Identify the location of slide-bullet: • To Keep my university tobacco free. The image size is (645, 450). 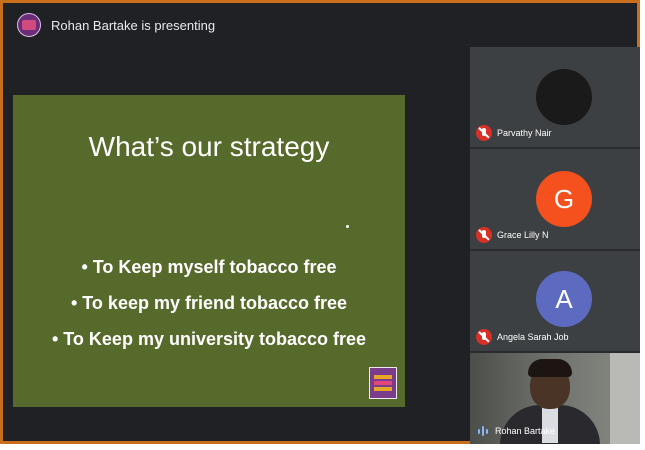
(209, 339).